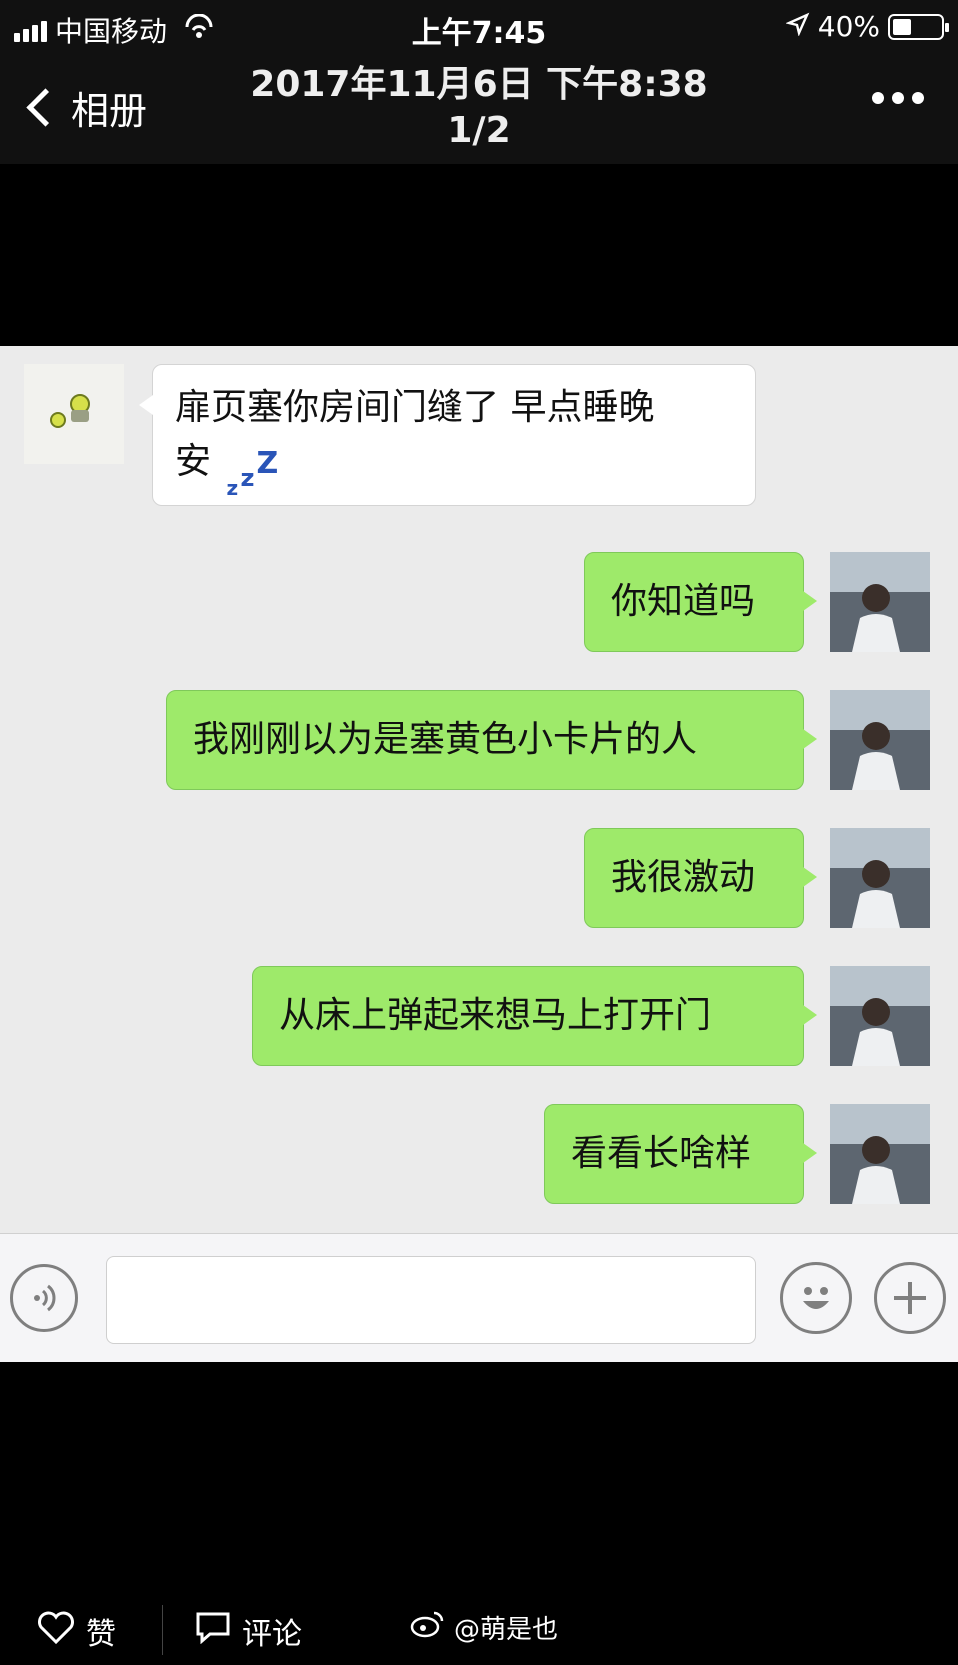  What do you see at coordinates (848, 26) in the screenshot?
I see `battery-percent: 40%` at bounding box center [848, 26].